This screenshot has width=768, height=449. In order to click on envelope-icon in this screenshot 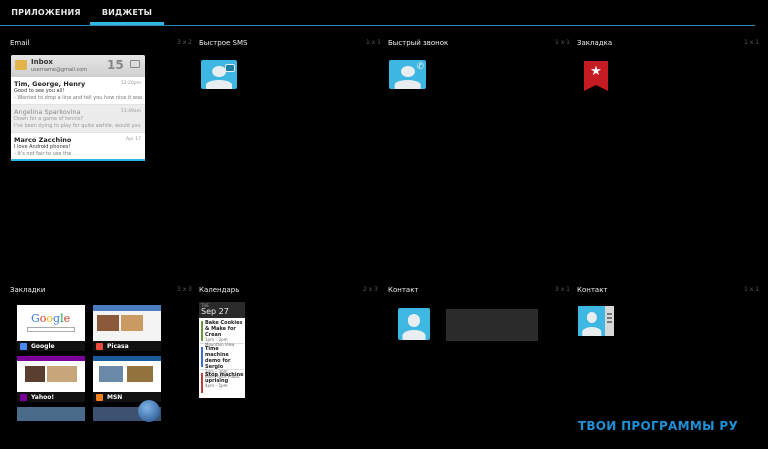, I will do `click(21, 65)`.